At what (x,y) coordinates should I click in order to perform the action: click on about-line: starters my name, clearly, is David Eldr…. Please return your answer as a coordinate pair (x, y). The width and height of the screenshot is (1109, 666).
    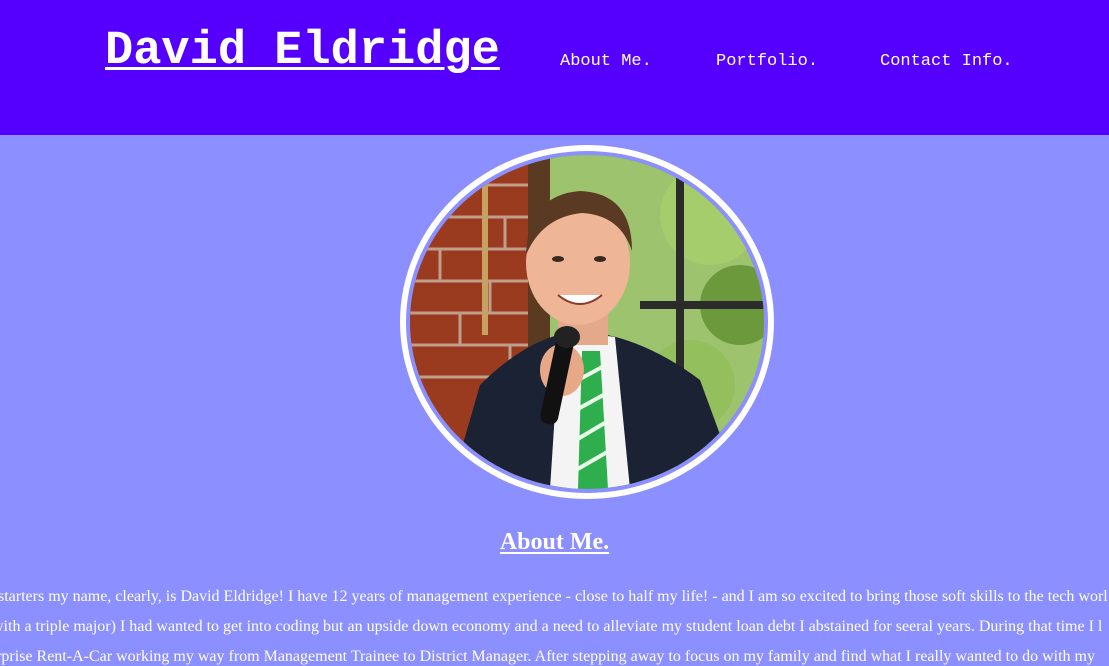
    Looking at the image, I should click on (554, 596).